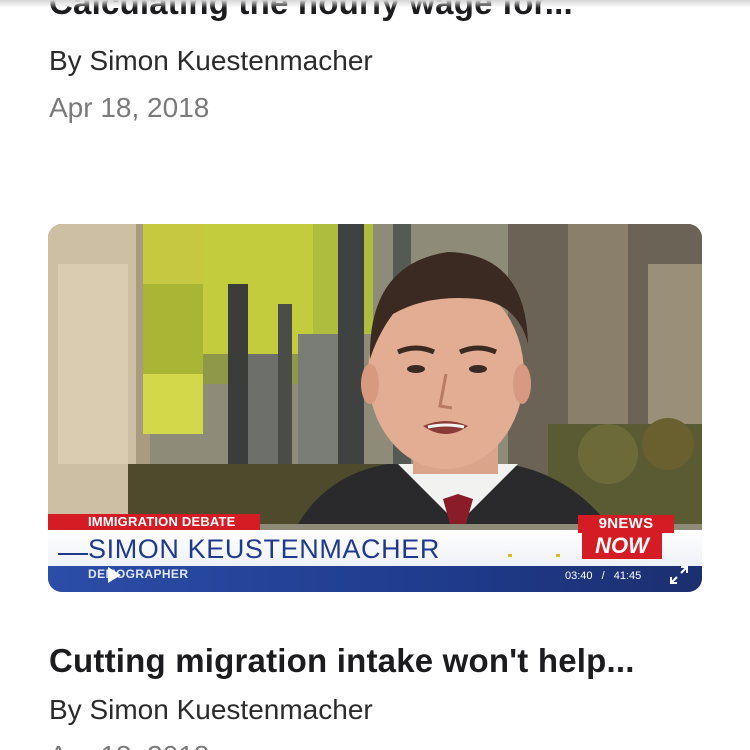 This screenshot has width=750, height=750. What do you see at coordinates (622, 546) in the screenshot?
I see `logo-bottom-text: NOW` at bounding box center [622, 546].